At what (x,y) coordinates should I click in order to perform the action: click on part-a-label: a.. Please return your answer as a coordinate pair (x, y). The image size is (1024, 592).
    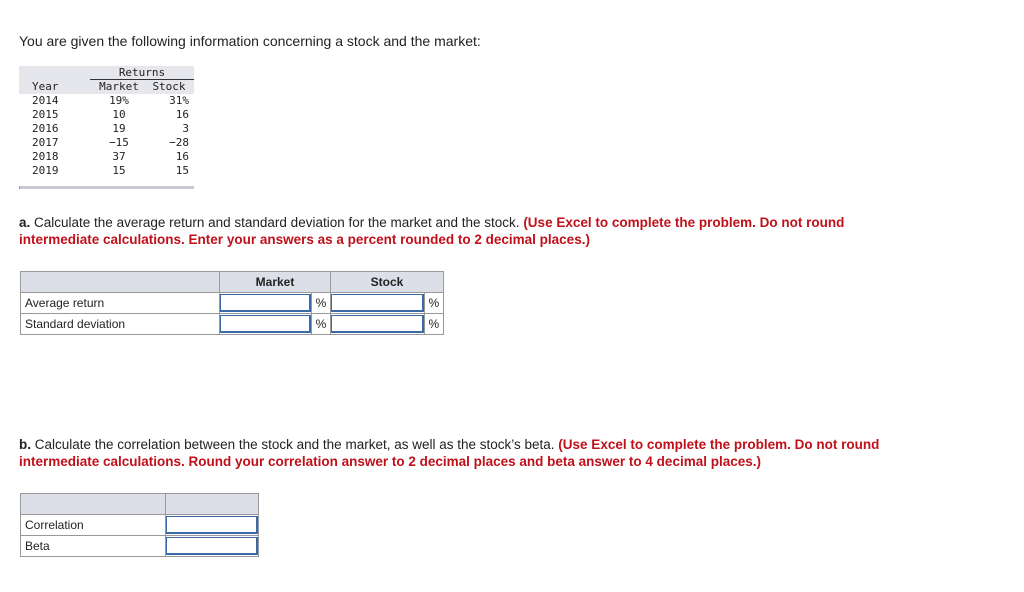
    Looking at the image, I should click on (25, 222).